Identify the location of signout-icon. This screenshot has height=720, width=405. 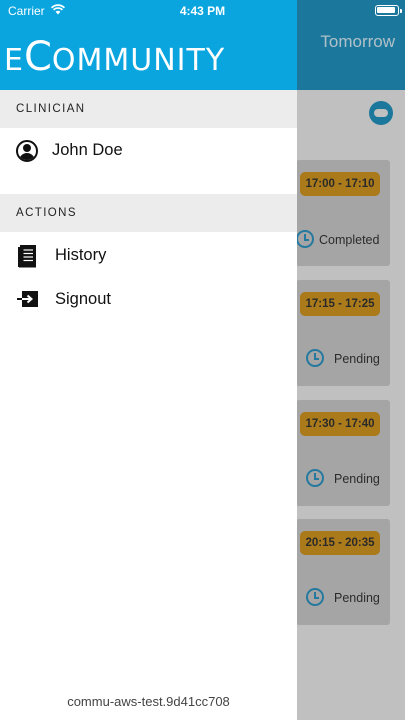
(27, 299).